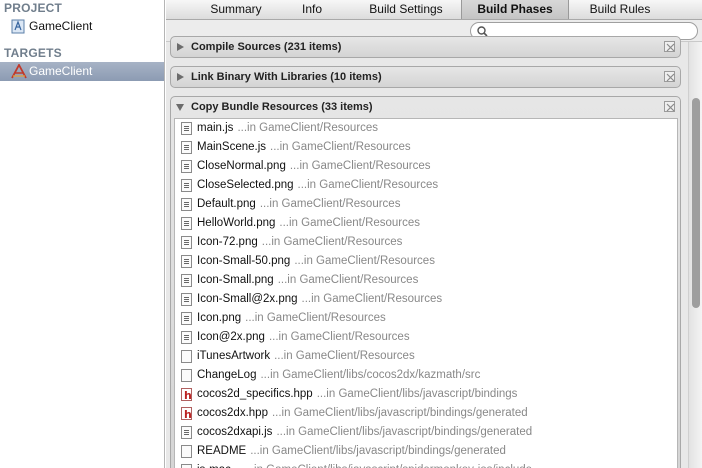 Image resolution: width=702 pixels, height=468 pixels. Describe the element at coordinates (620, 9) in the screenshot. I see `tab-build-rules: Build Rules` at that location.